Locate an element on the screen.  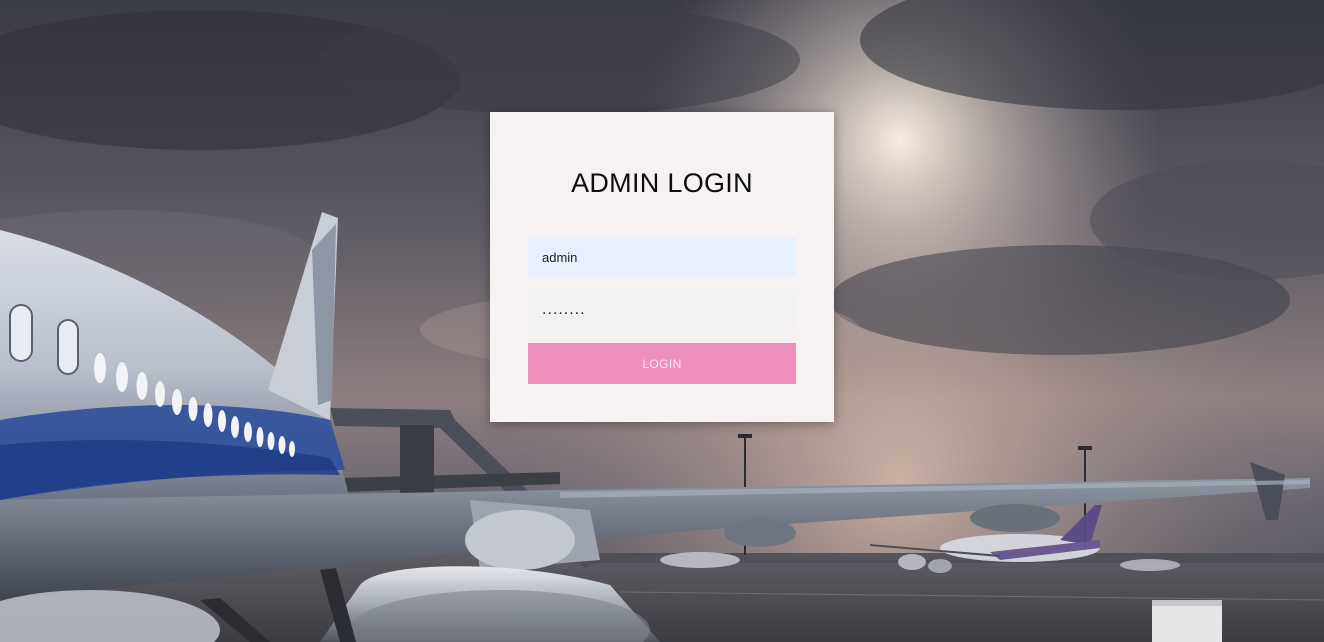
password-input is located at coordinates (662, 310).